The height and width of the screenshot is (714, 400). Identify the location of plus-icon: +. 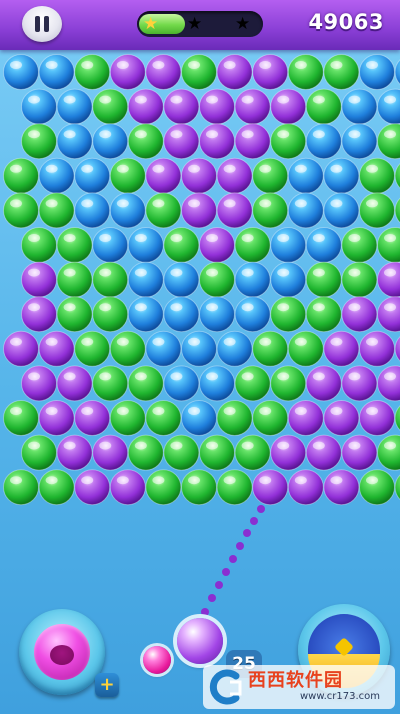
(107, 684).